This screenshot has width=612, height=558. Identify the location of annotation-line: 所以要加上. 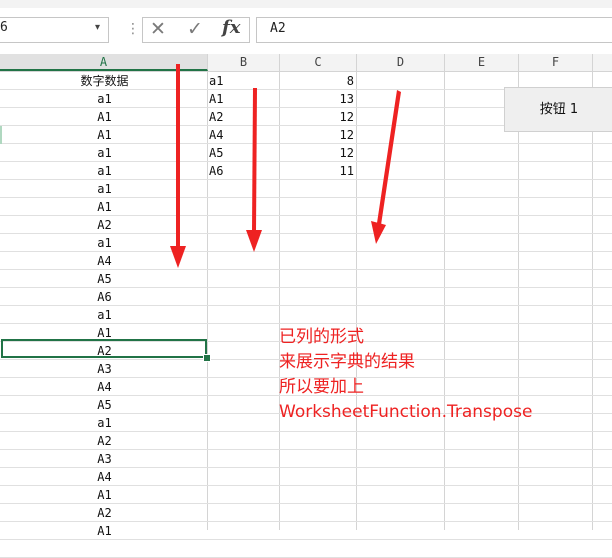
(321, 387).